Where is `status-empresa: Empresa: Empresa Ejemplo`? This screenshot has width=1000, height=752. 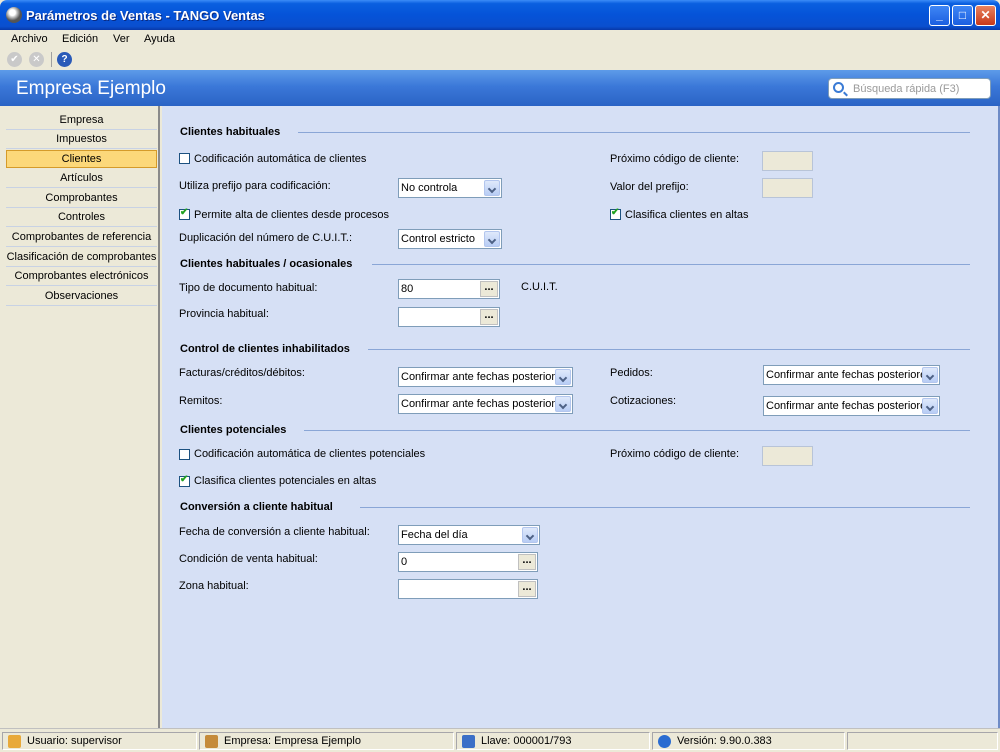 status-empresa: Empresa: Empresa Ejemplo is located at coordinates (326, 741).